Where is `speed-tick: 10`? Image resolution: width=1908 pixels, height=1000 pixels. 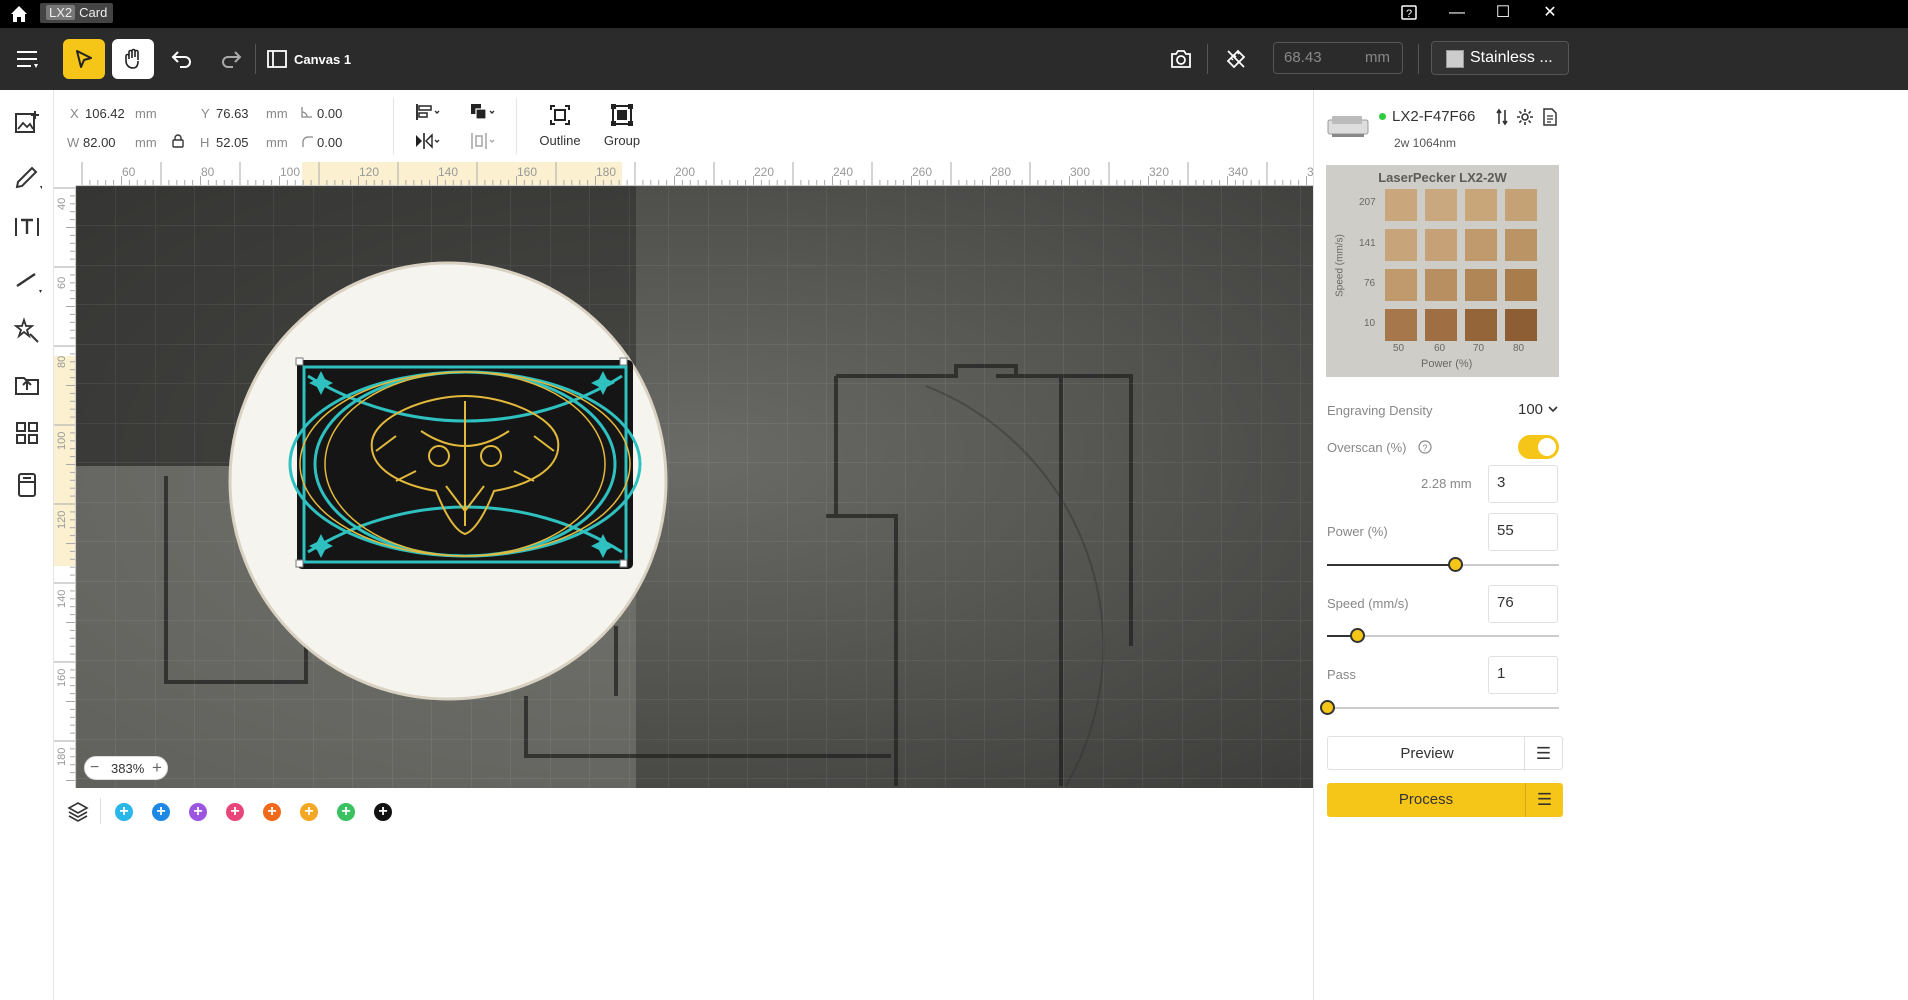 speed-tick: 10 is located at coordinates (1370, 323).